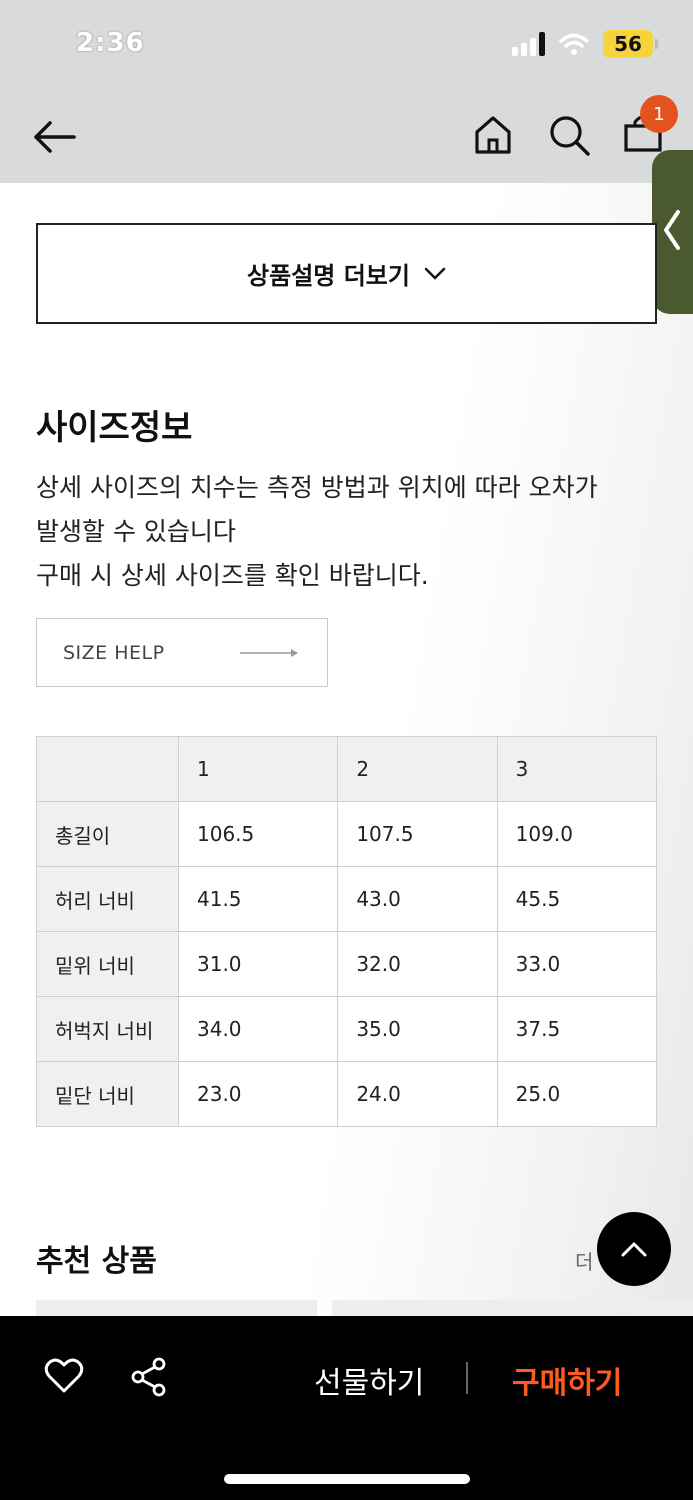 Image resolution: width=693 pixels, height=1500 pixels. What do you see at coordinates (107, 834) in the screenshot?
I see `table-row-label: 총길이` at bounding box center [107, 834].